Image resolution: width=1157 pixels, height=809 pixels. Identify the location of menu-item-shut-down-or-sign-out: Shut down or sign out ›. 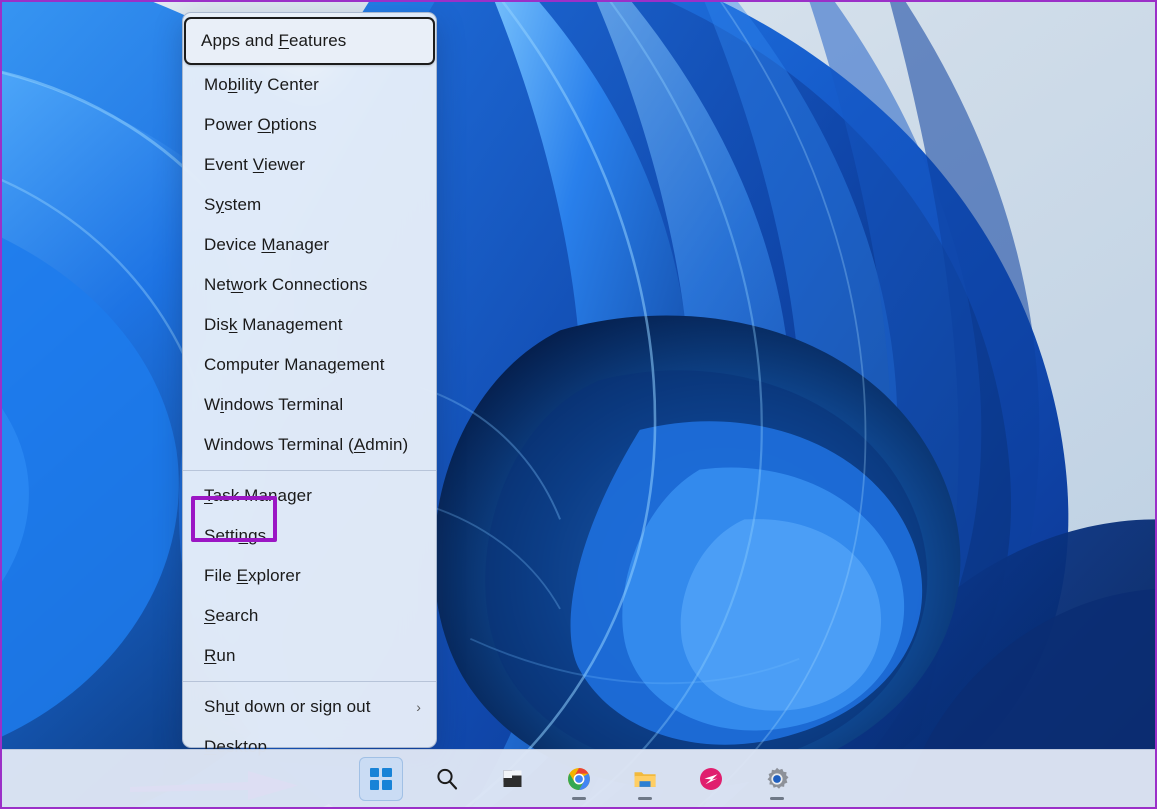
(309, 707).